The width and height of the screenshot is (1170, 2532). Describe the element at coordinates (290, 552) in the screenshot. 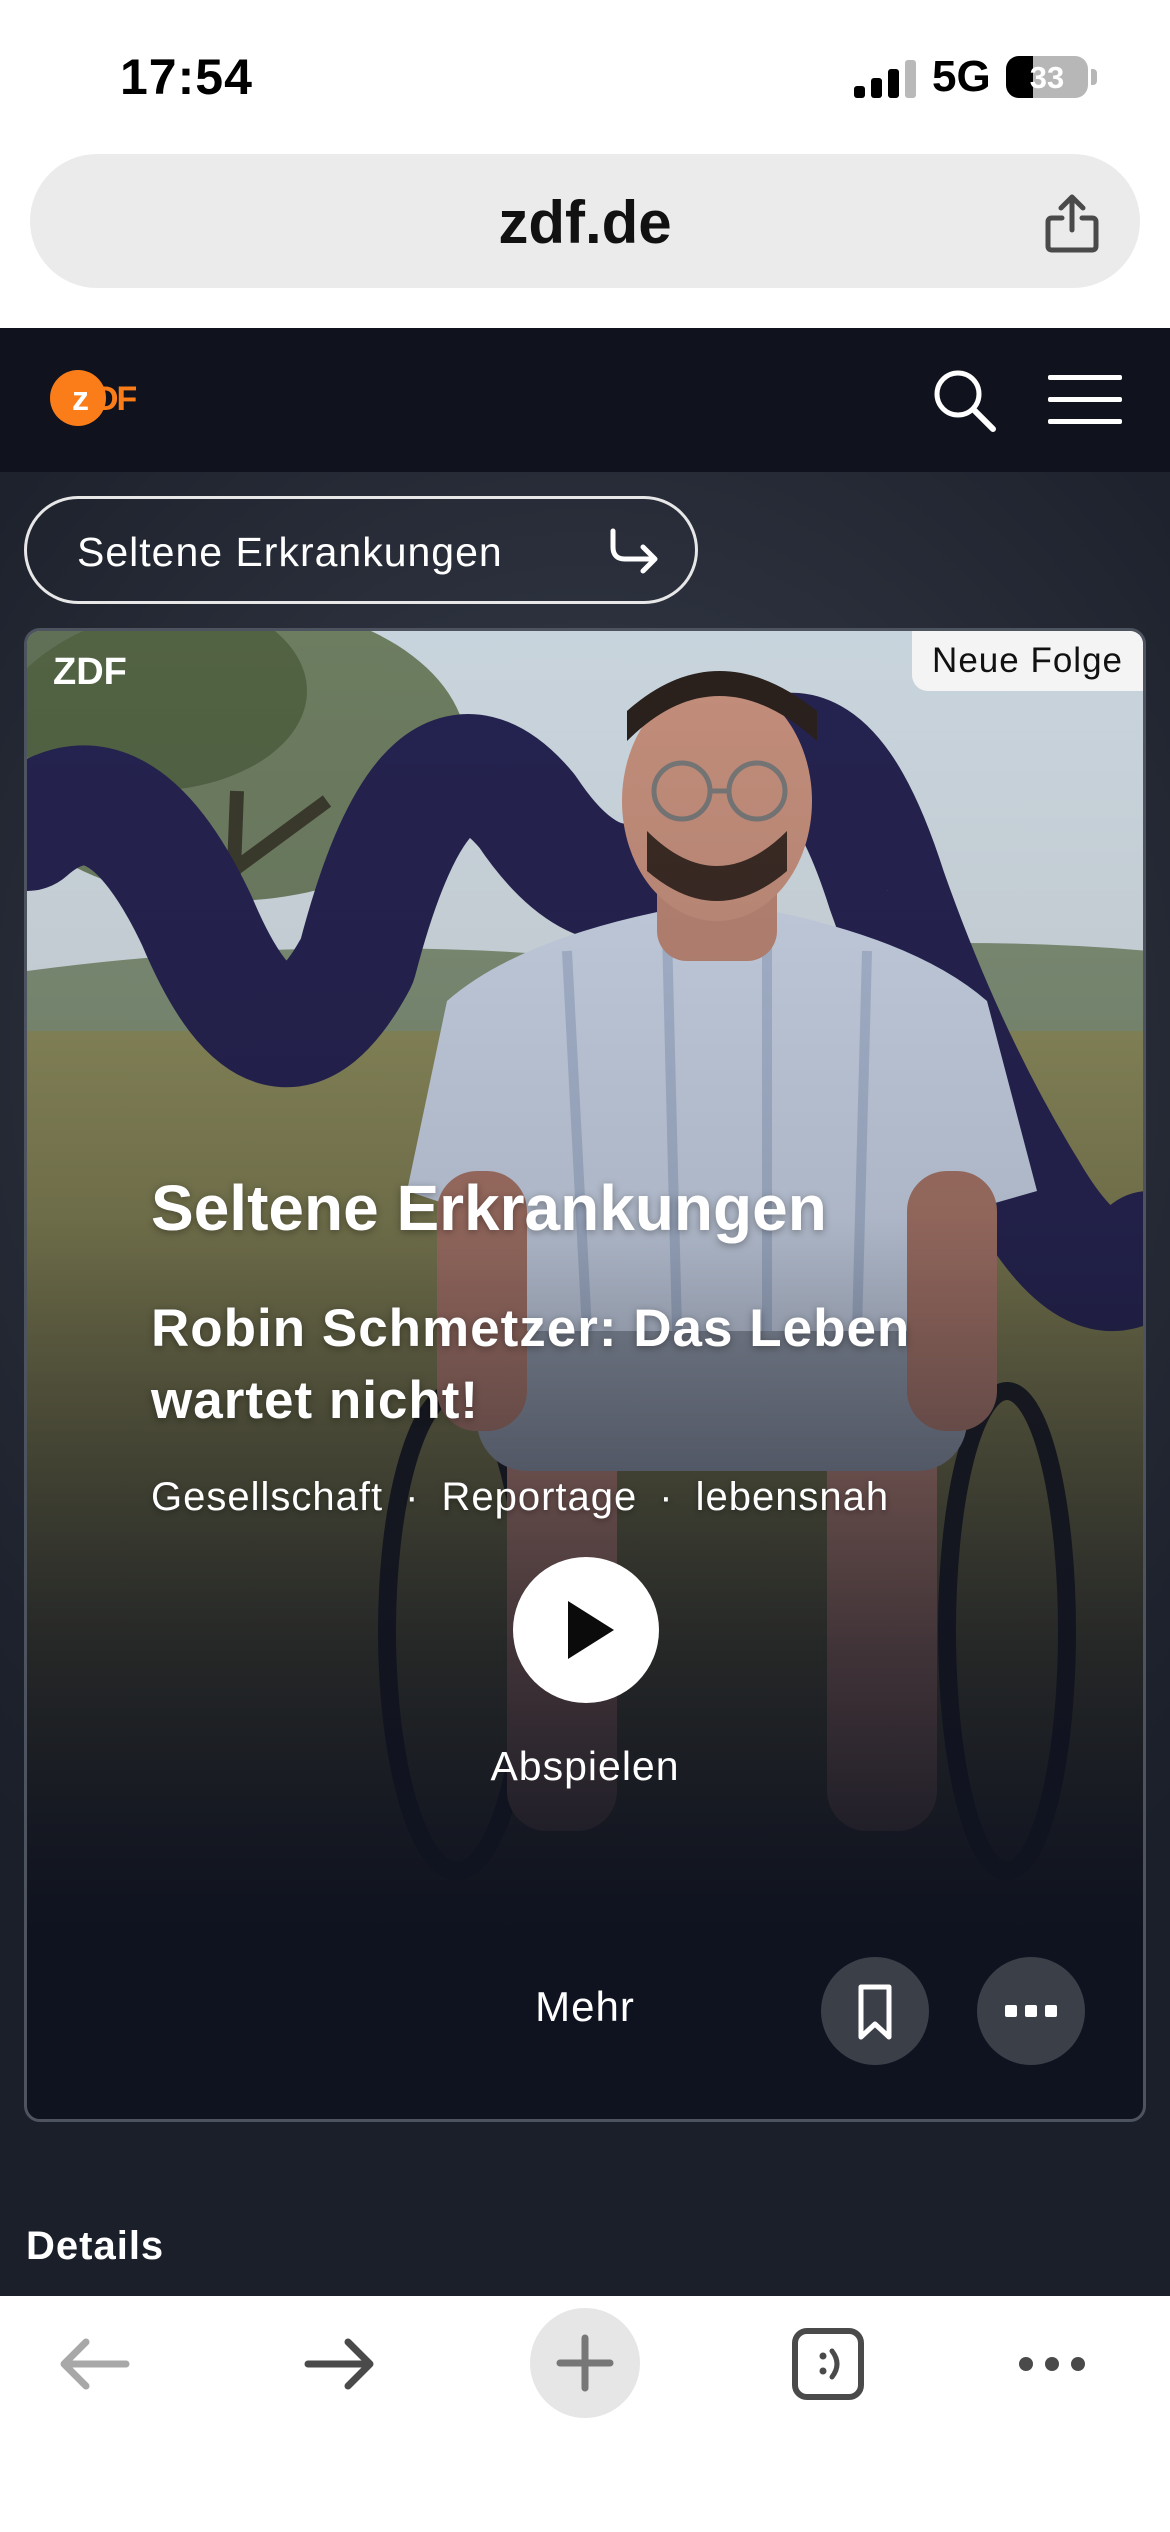

I see `topic-link-label: Seltene Erkrankungen` at that location.